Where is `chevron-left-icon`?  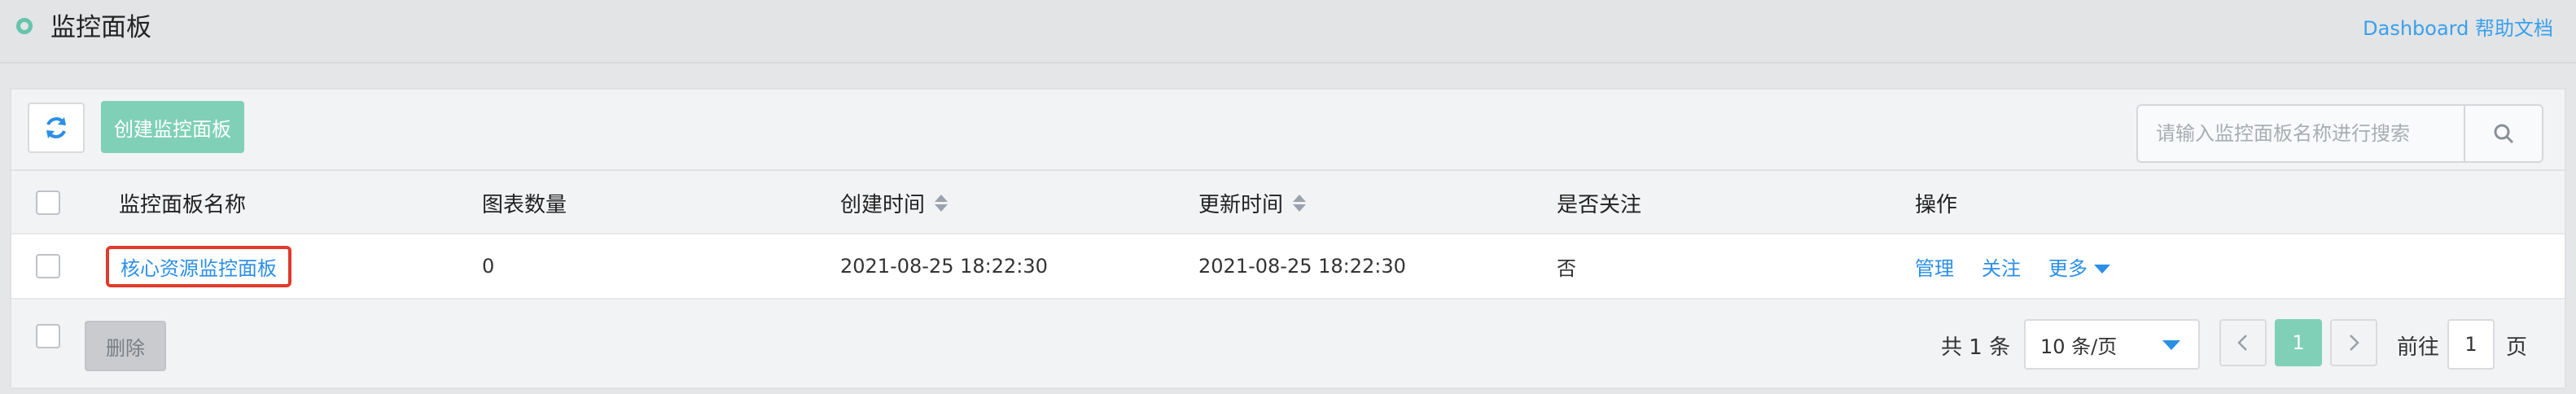
chevron-left-icon is located at coordinates (2242, 343).